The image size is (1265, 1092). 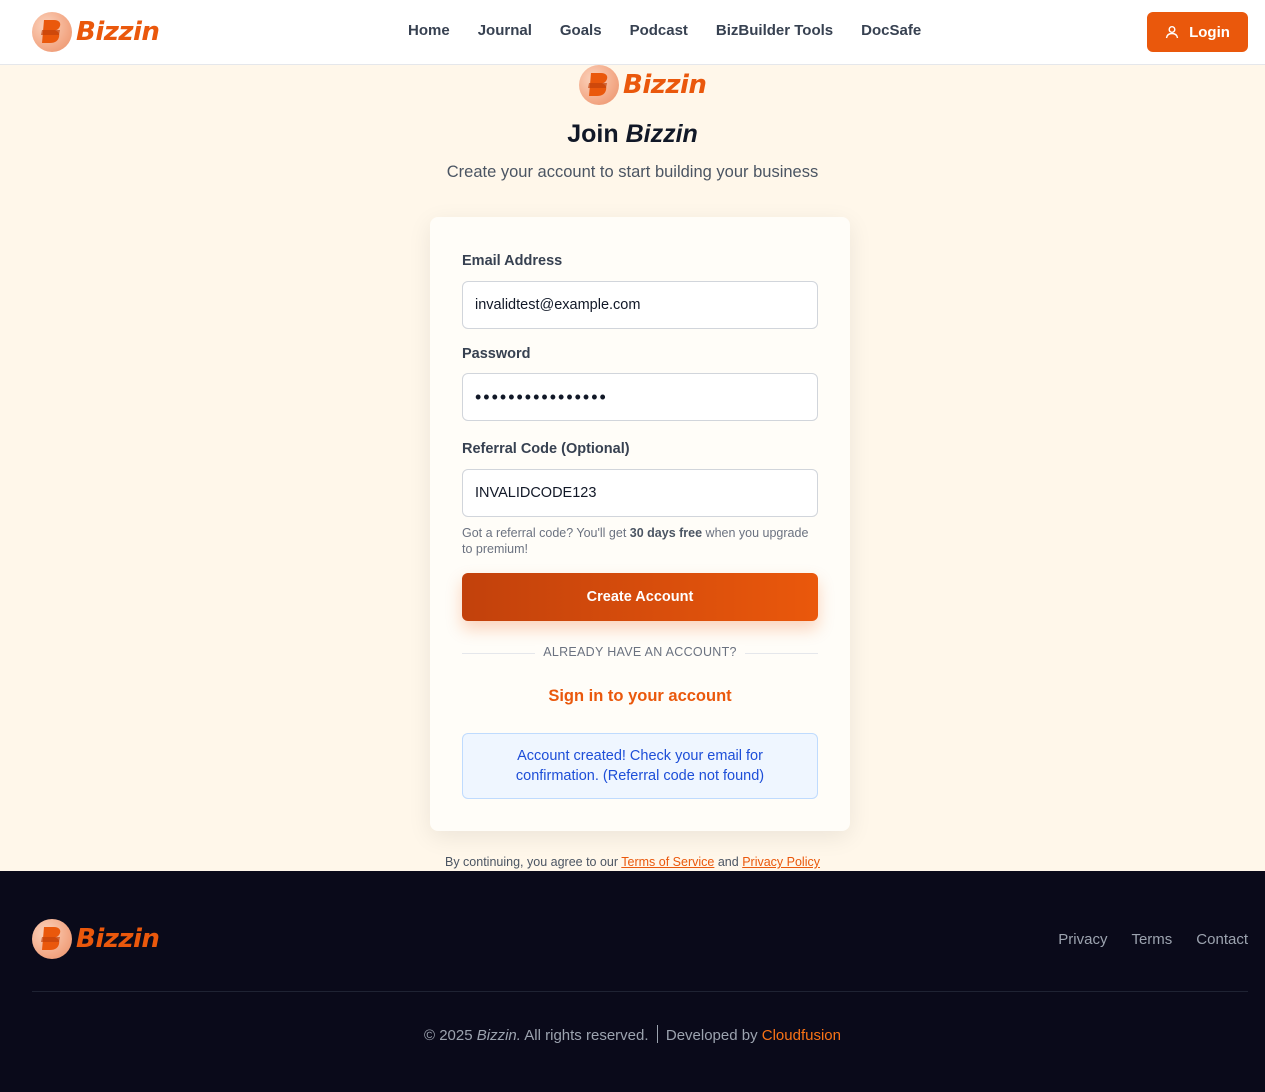 What do you see at coordinates (661, 134) in the screenshot?
I see `title-brand: Bizzin` at bounding box center [661, 134].